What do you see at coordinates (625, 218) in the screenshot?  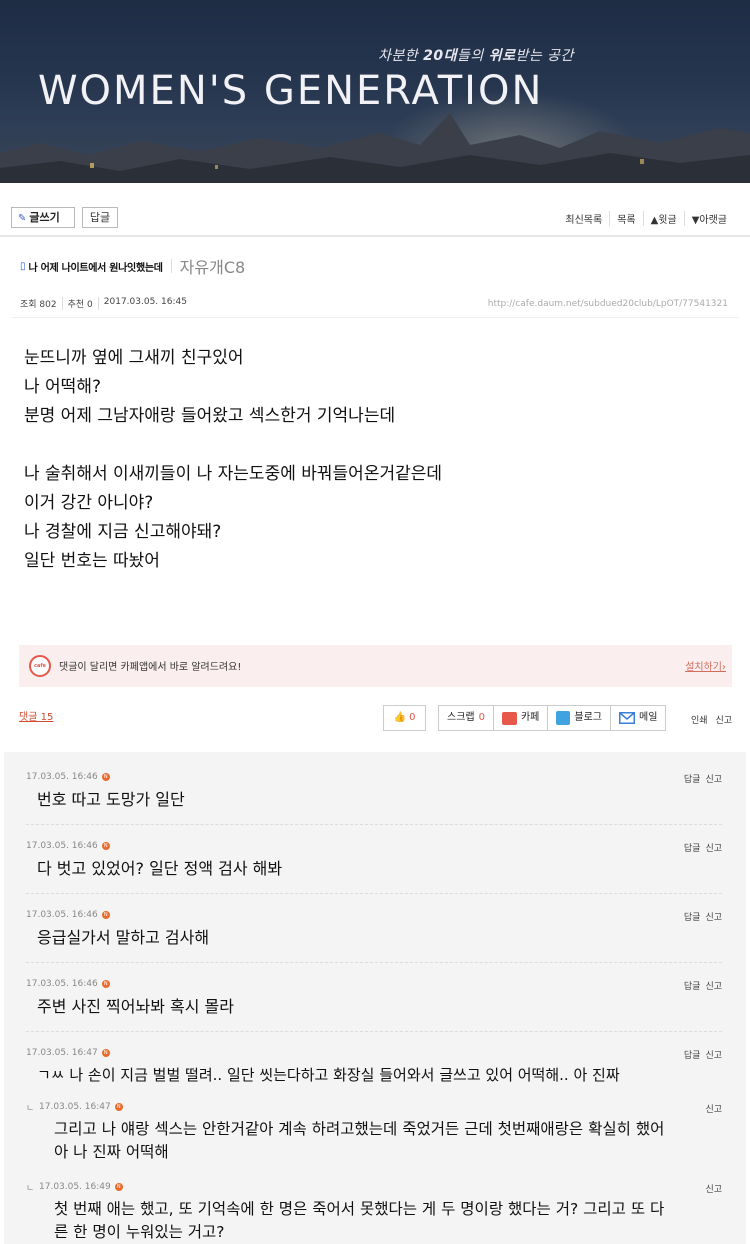 I see `list-link: 목록` at bounding box center [625, 218].